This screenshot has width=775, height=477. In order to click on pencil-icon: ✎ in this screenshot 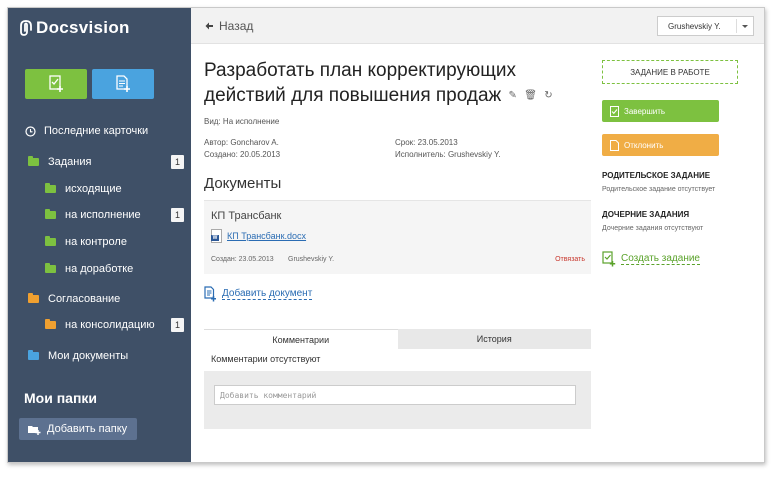, I will do `click(513, 95)`.